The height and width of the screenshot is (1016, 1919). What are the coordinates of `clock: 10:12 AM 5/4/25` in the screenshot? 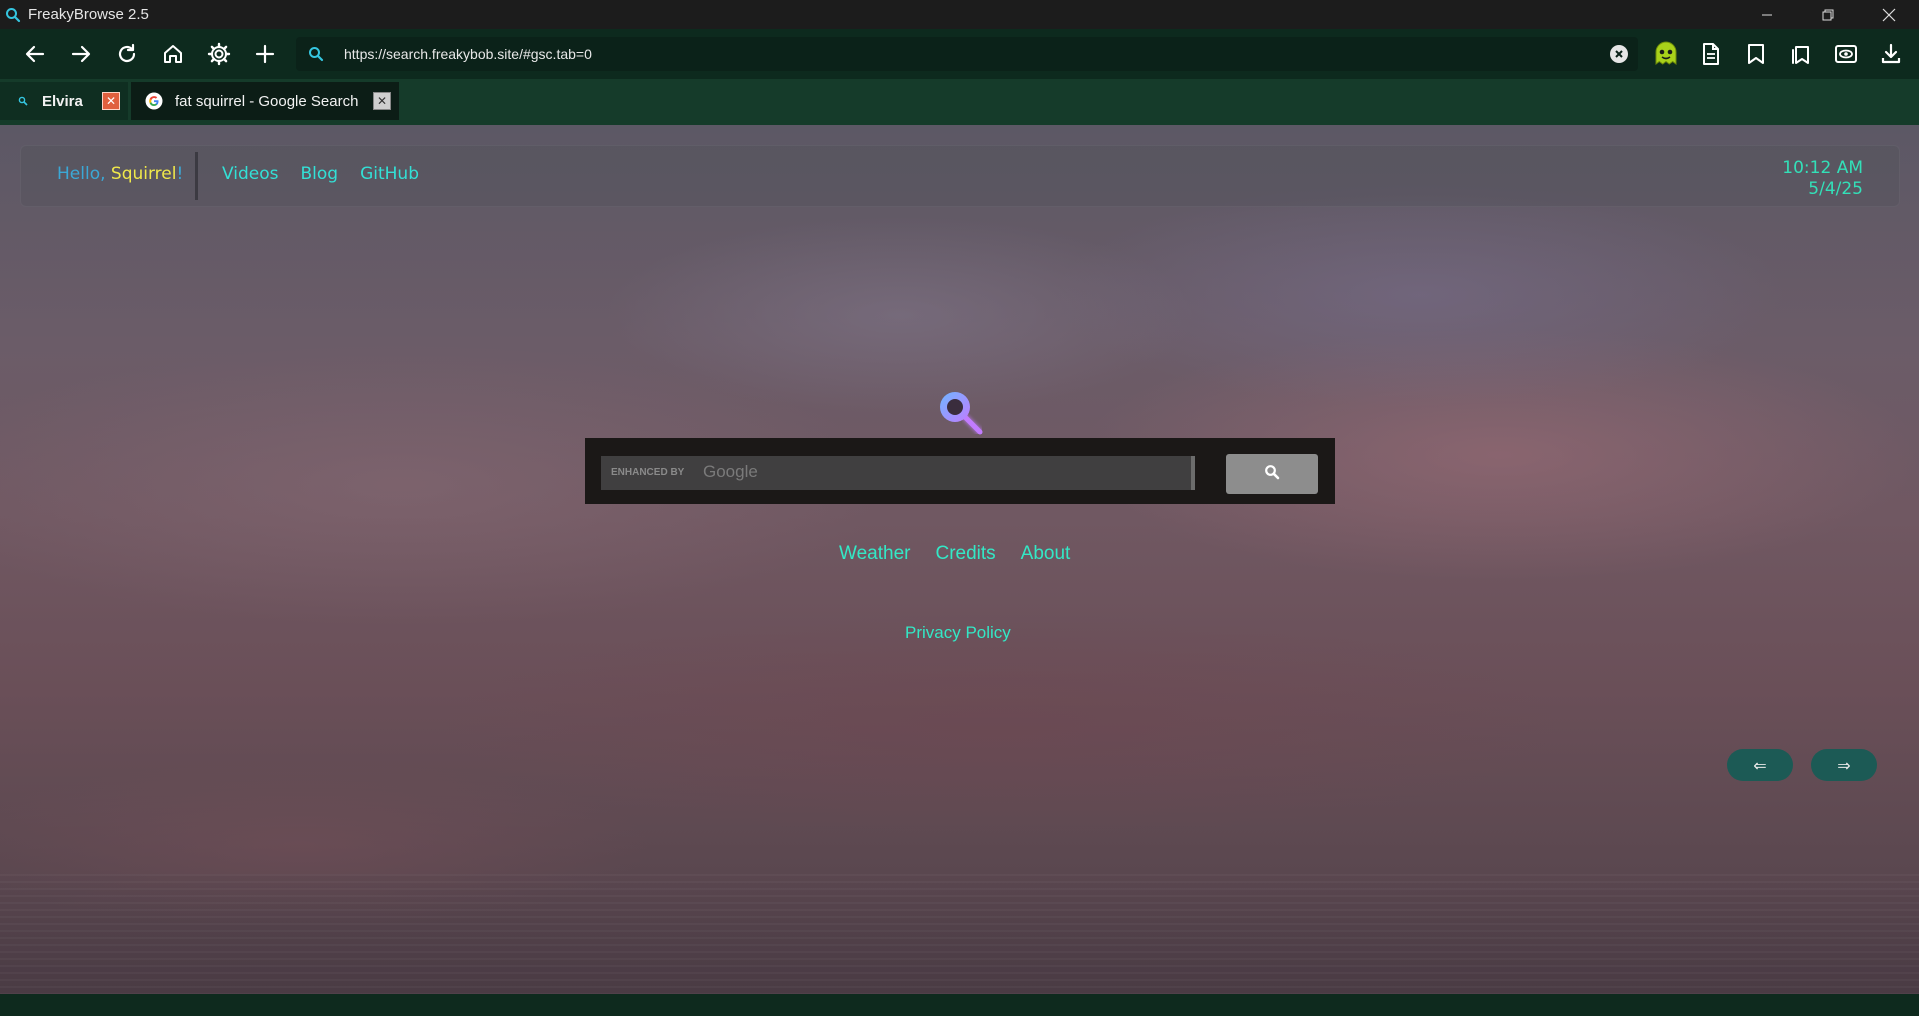 It's located at (1822, 179).